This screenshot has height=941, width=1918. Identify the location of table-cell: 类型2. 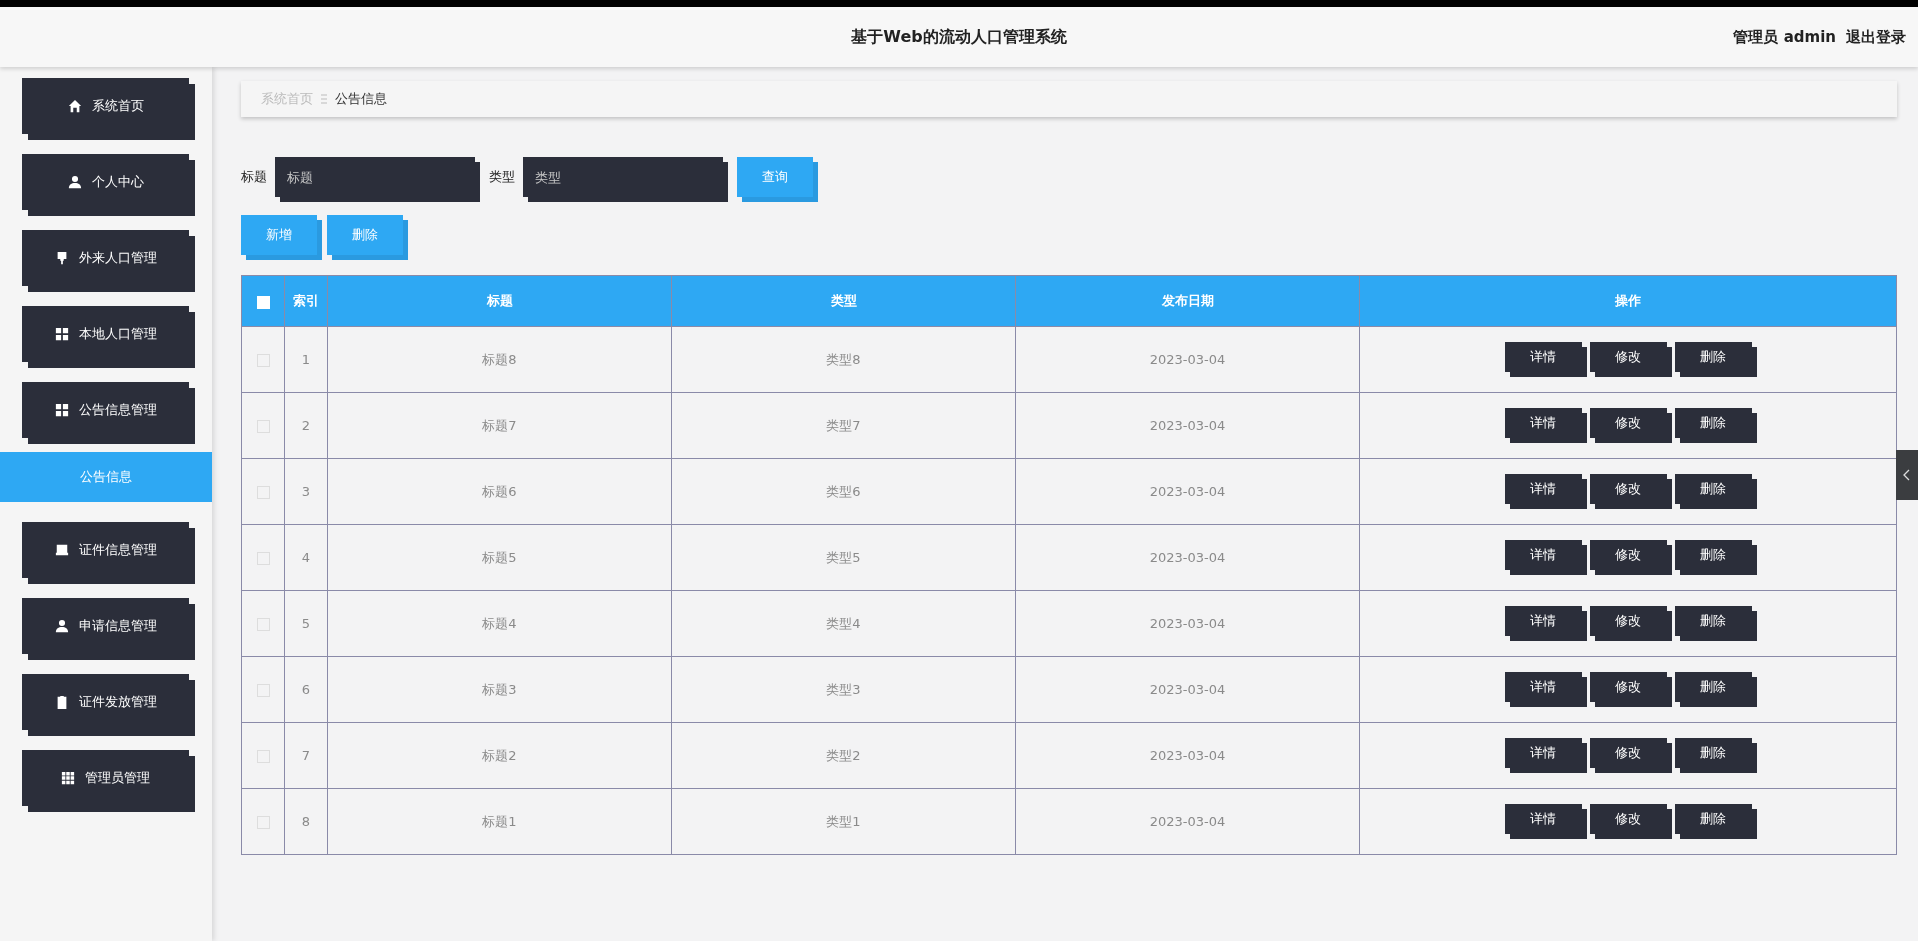
(843, 755).